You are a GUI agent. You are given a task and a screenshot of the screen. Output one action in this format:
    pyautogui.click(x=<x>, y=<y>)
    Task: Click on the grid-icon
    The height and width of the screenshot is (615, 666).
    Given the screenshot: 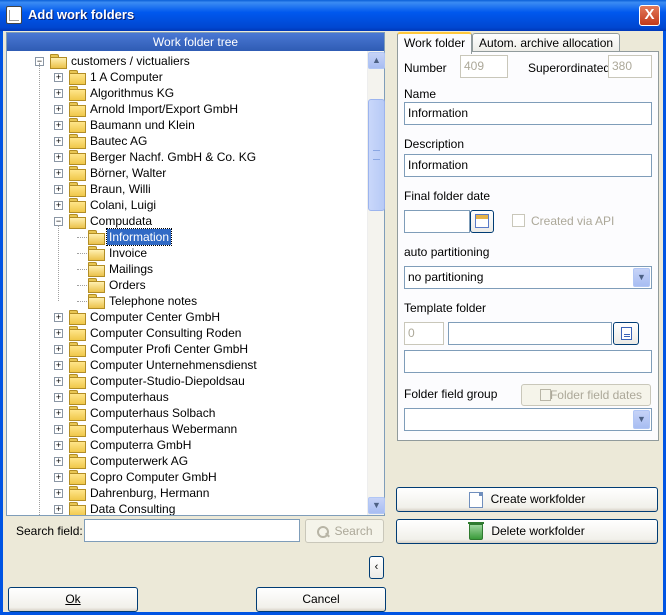 What is the action you would take?
    pyautogui.click(x=545, y=395)
    